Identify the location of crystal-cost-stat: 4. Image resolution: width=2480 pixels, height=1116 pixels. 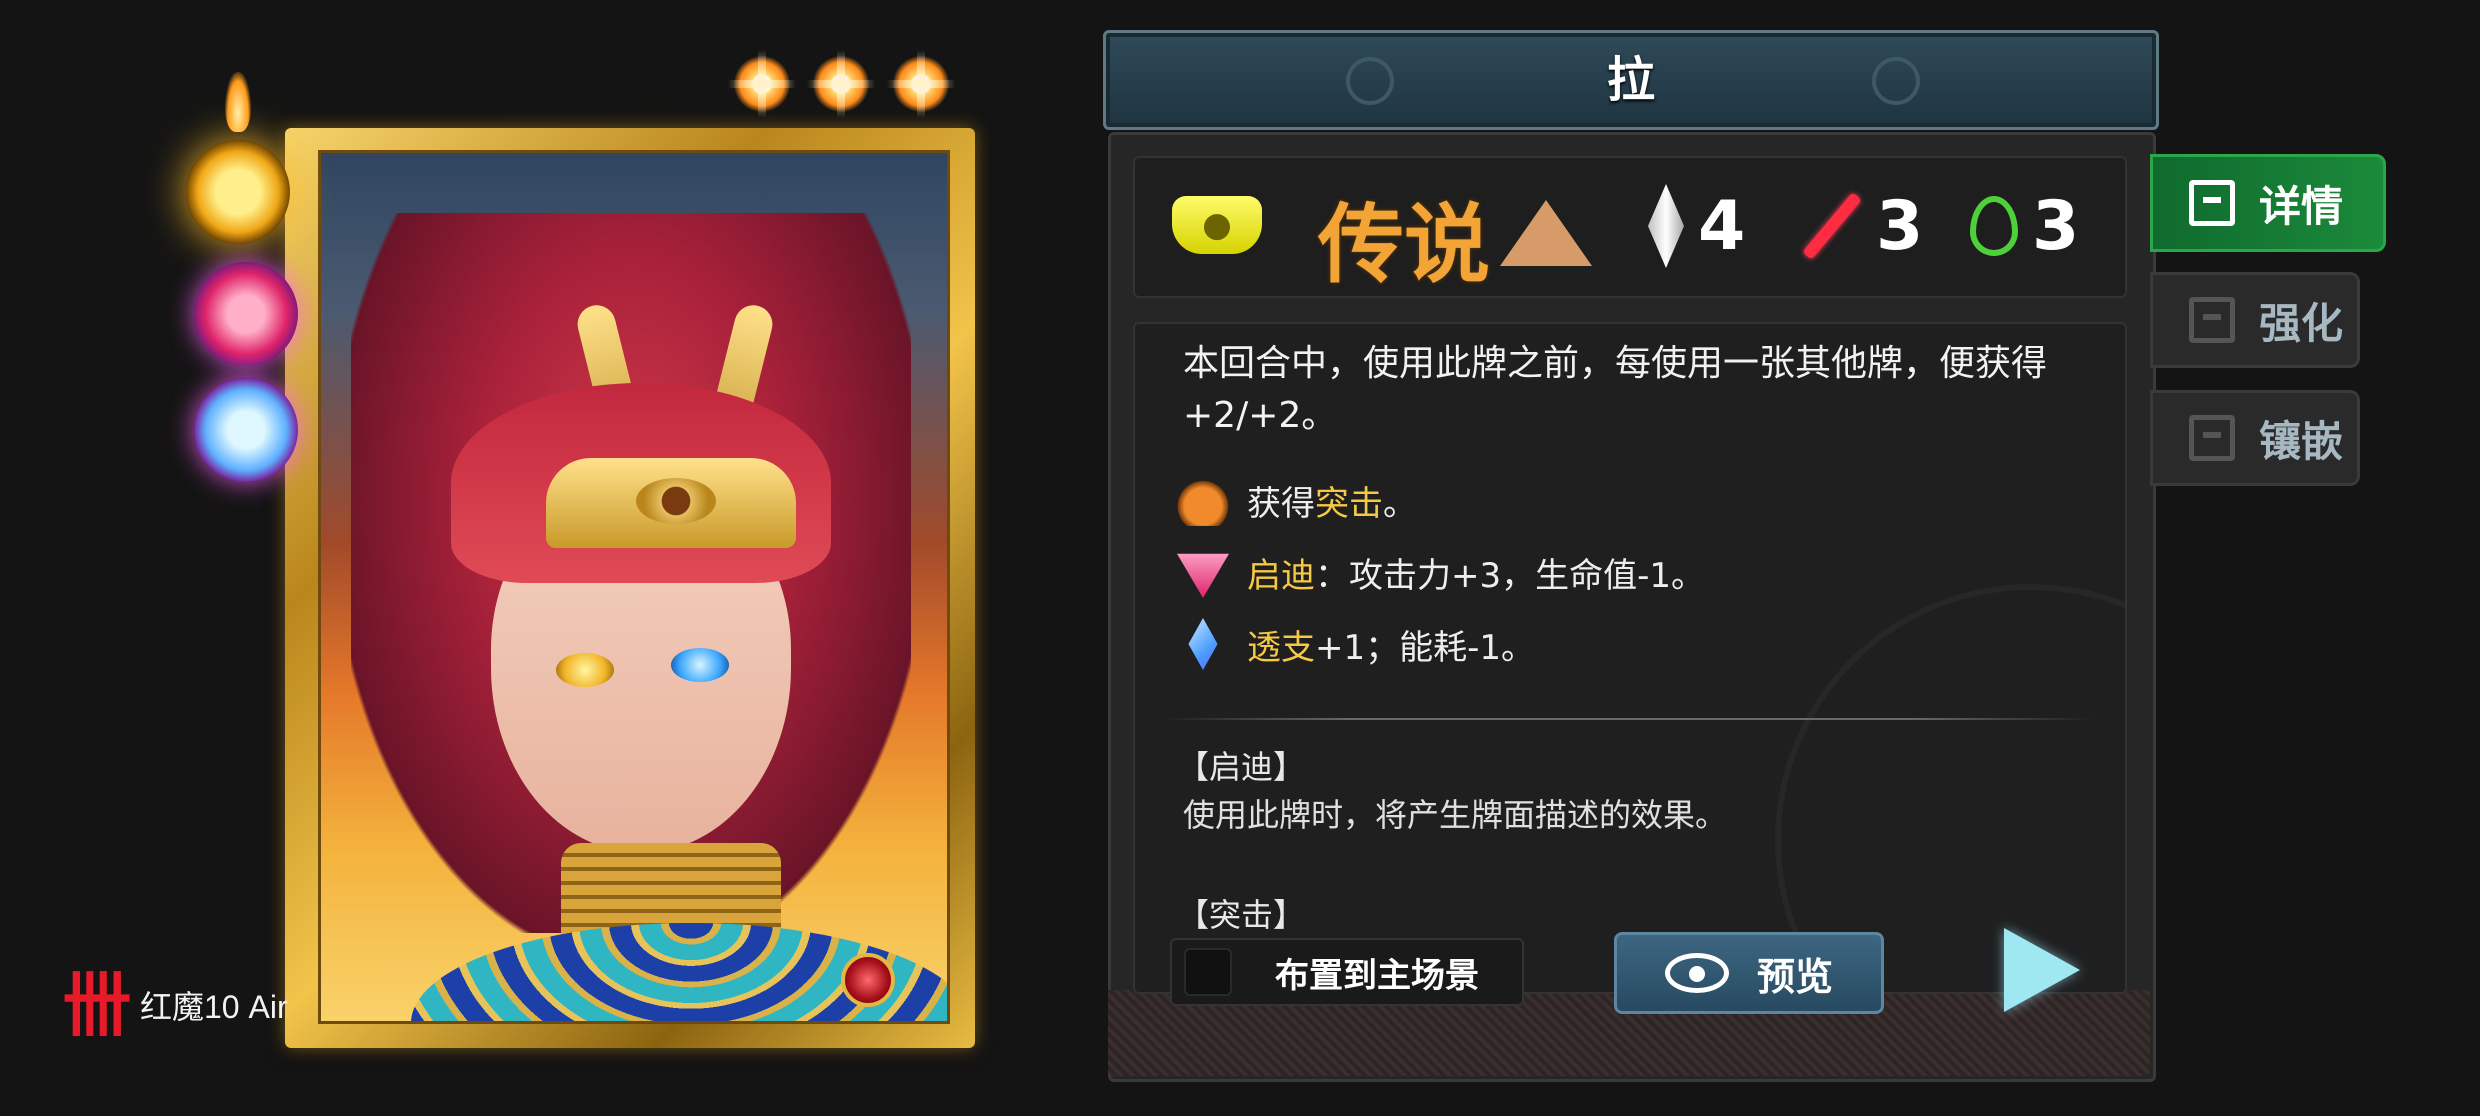
(1696, 226).